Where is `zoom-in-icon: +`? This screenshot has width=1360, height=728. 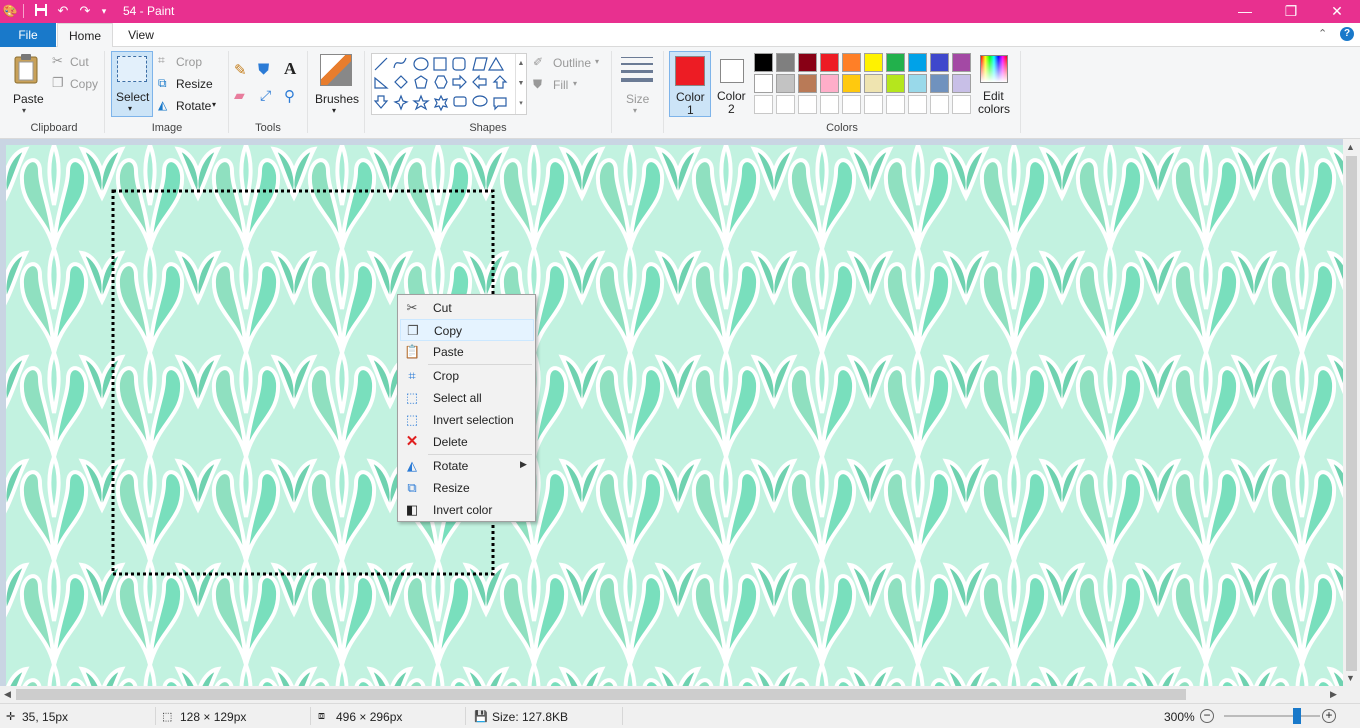
zoom-in-icon: + is located at coordinates (1329, 716).